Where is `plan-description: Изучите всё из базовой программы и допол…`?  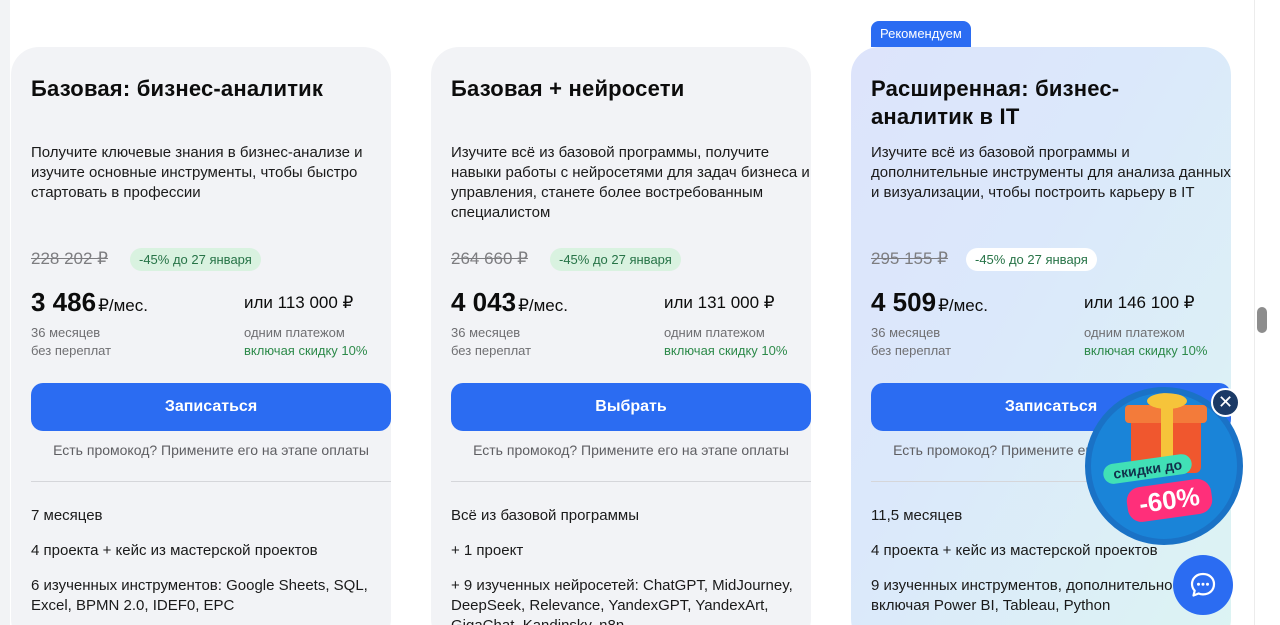
plan-description: Изучите всё из базовой программы и допол… is located at coordinates (1051, 172).